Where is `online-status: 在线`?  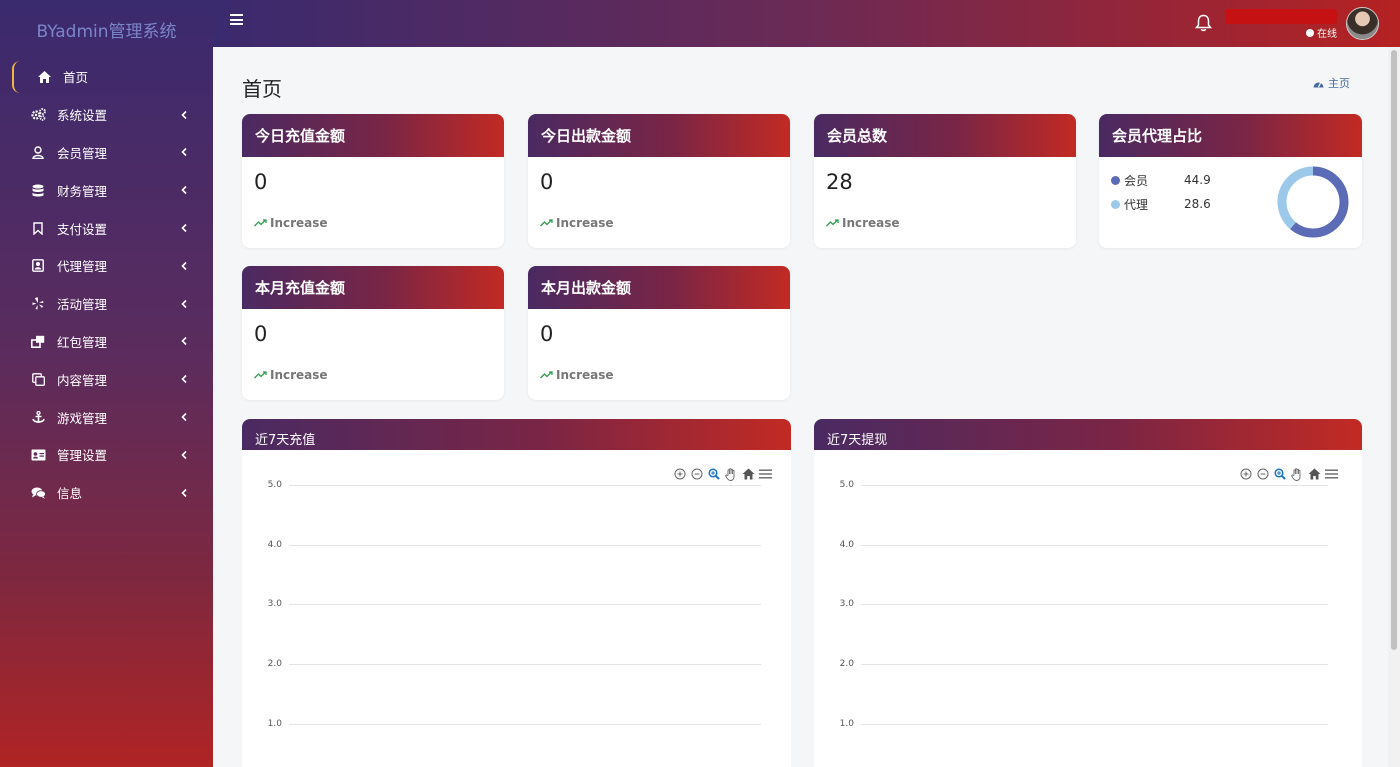 online-status: 在线 is located at coordinates (1321, 32).